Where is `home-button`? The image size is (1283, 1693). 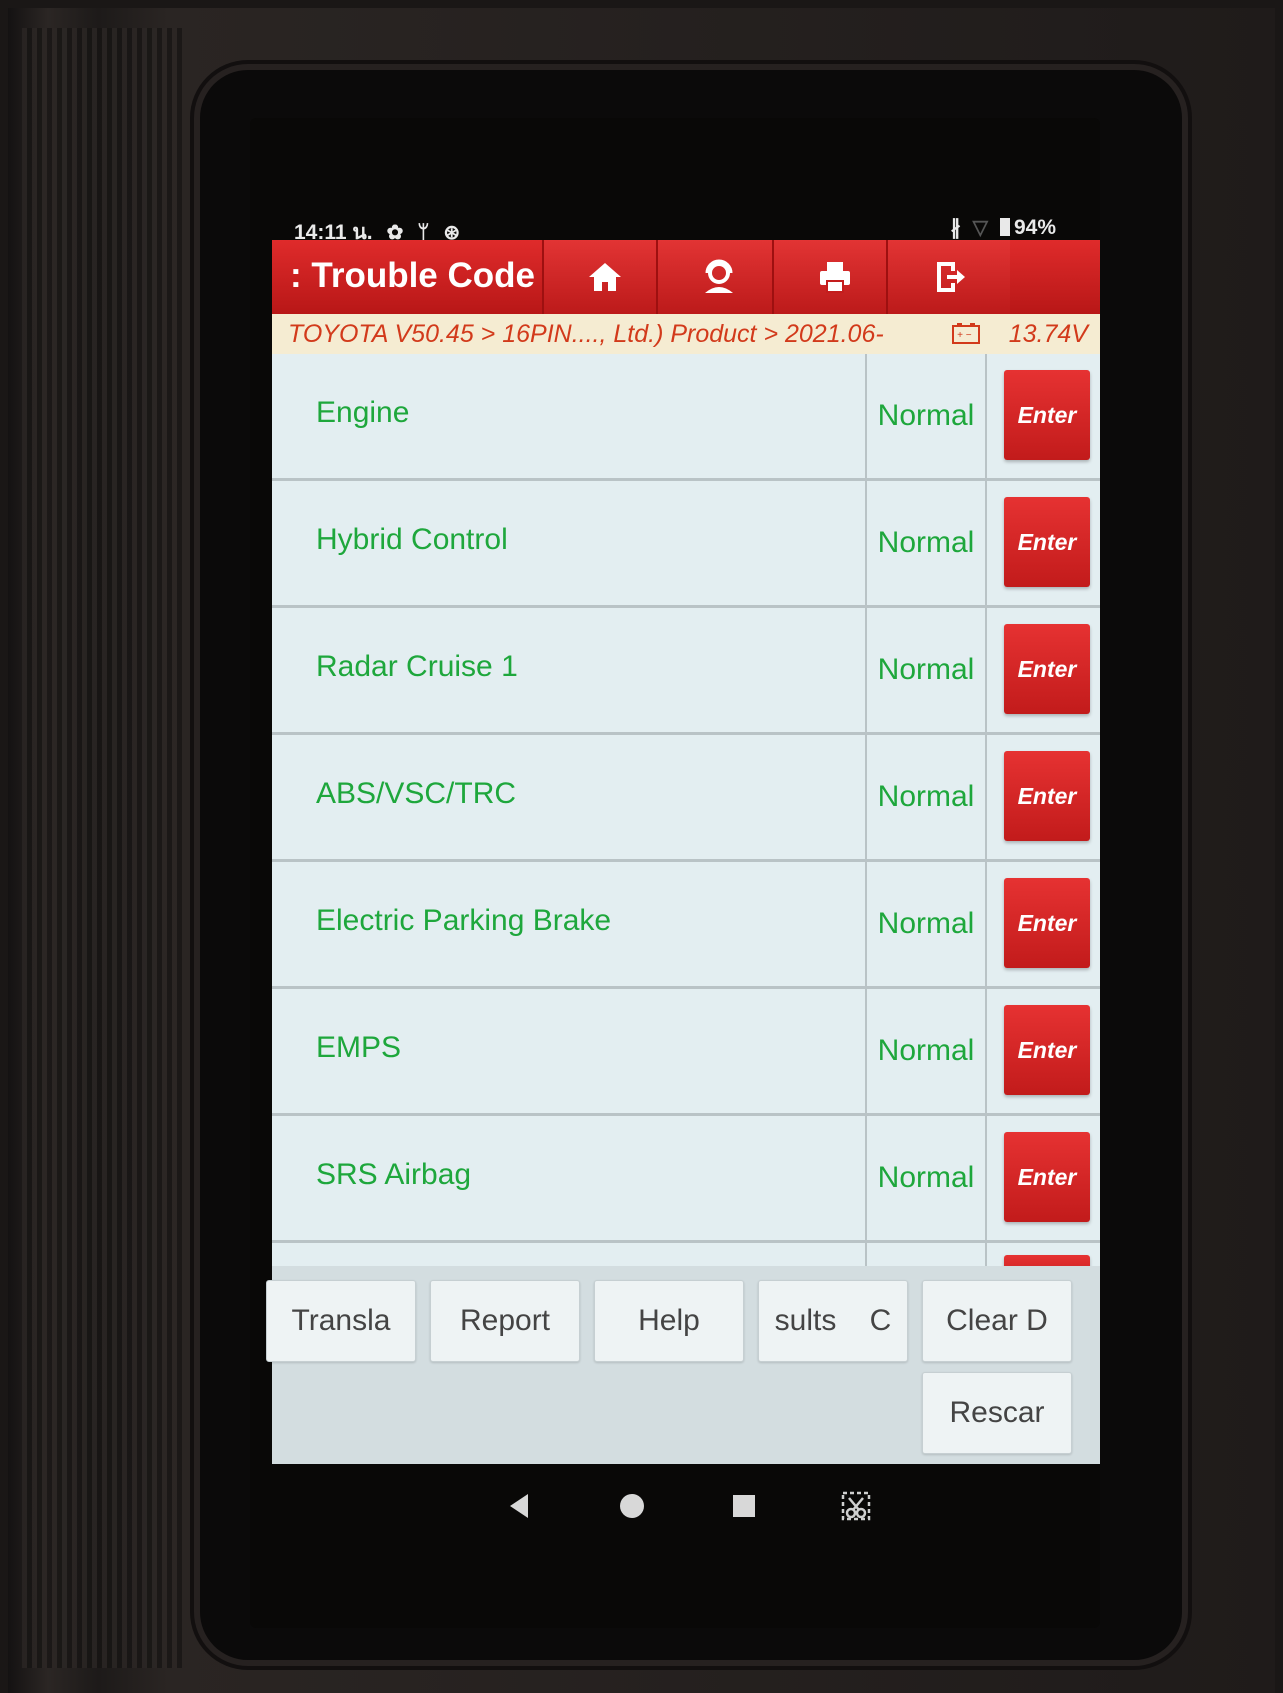
home-button is located at coordinates (604, 277).